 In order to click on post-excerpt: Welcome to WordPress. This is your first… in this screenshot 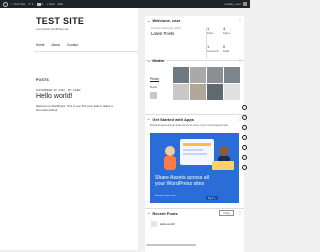, I will do `click(75, 108)`.